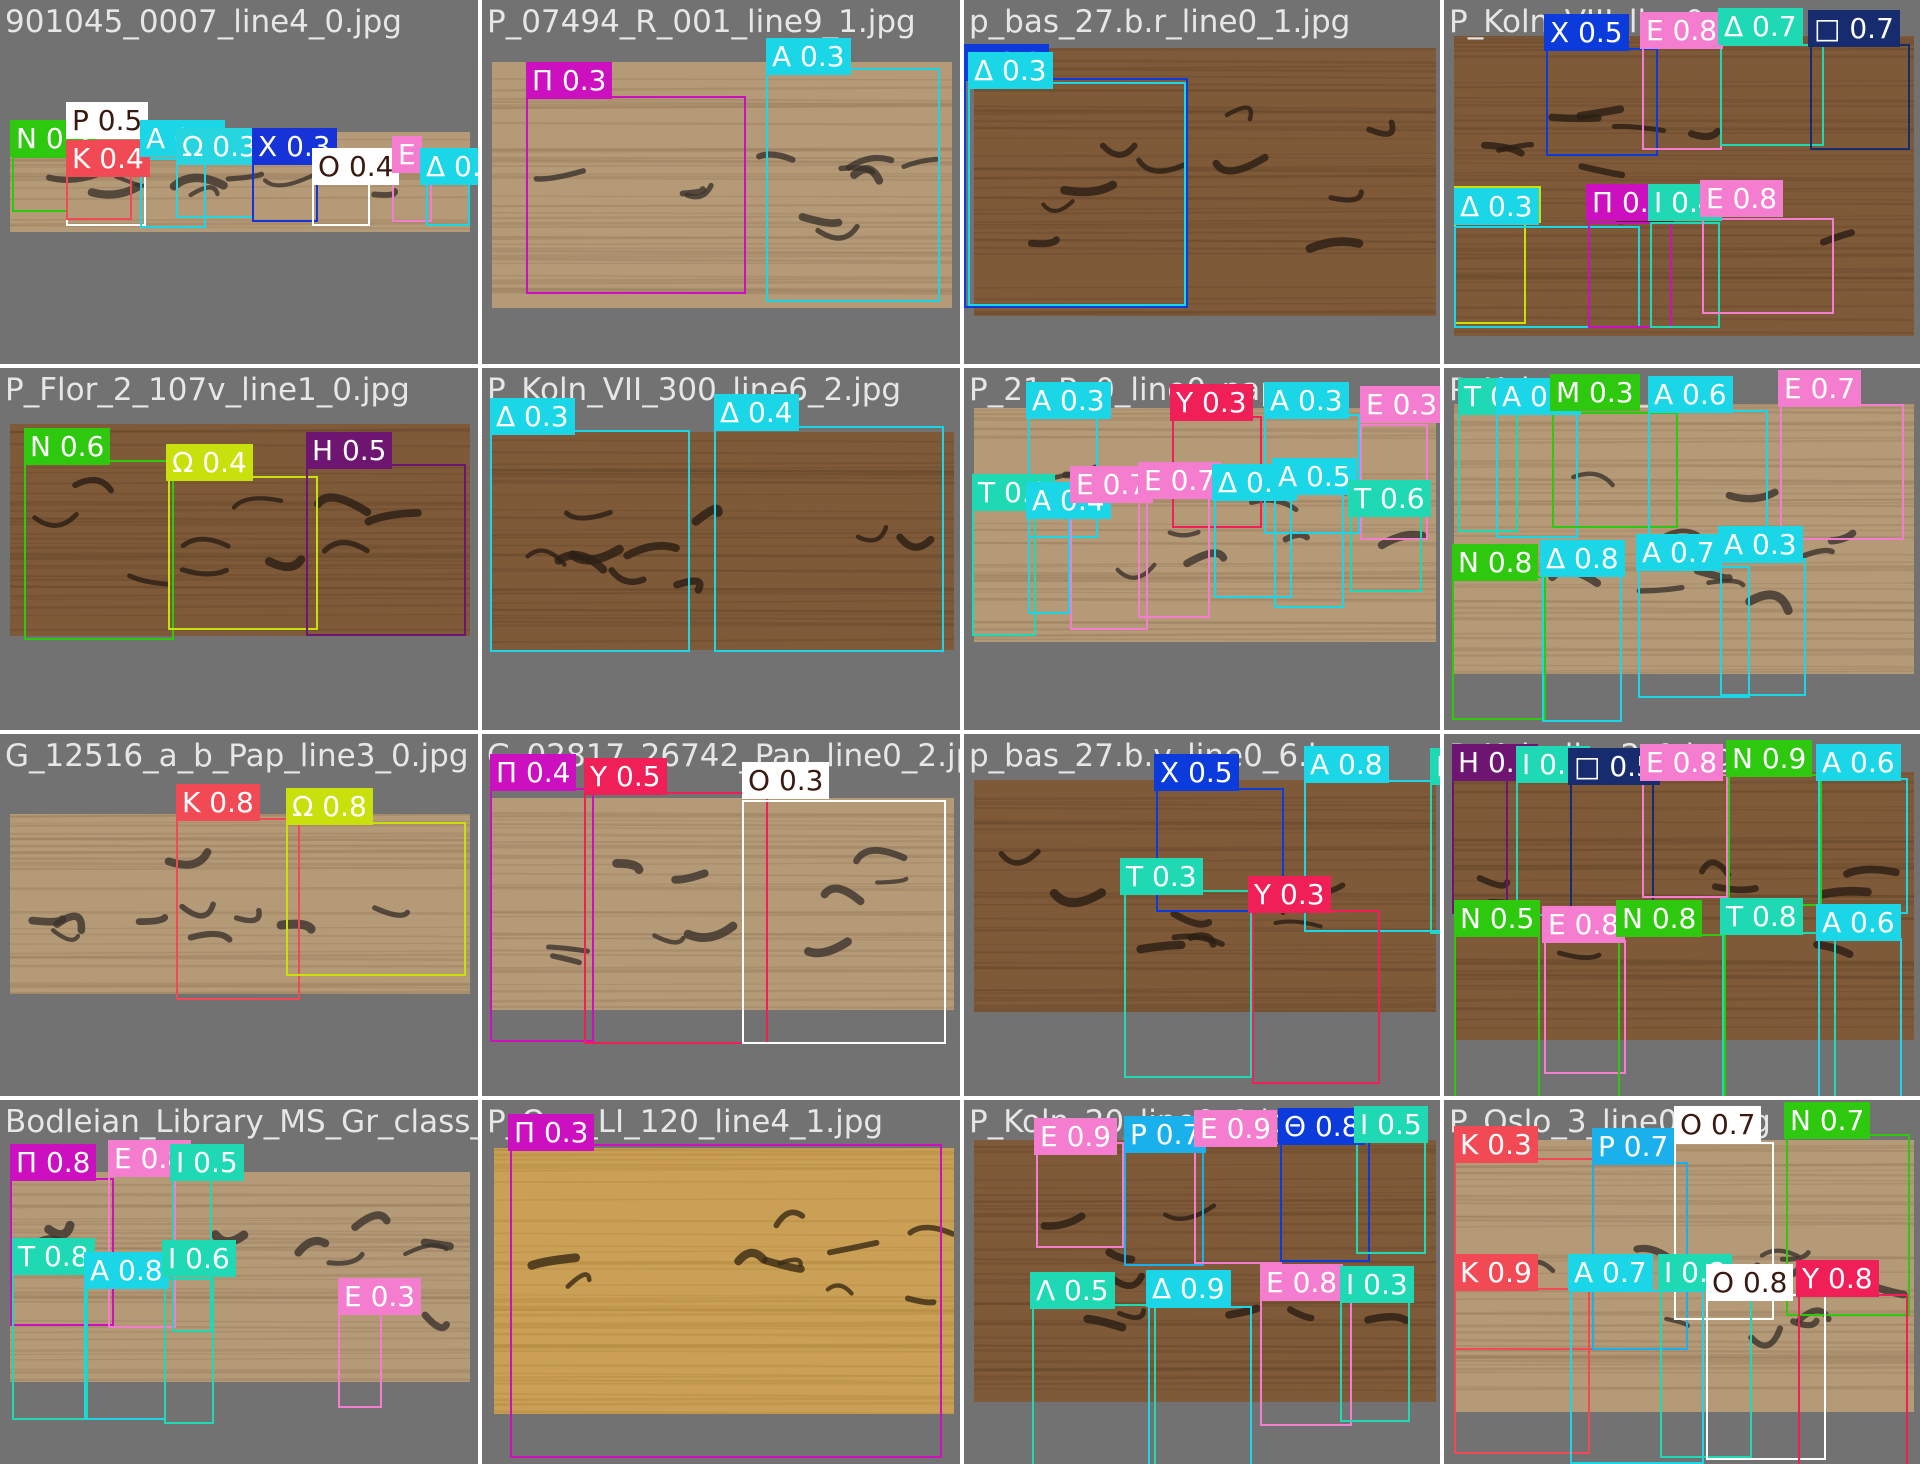  What do you see at coordinates (209, 462) in the screenshot?
I see `detection-label: Ω 0.4` at bounding box center [209, 462].